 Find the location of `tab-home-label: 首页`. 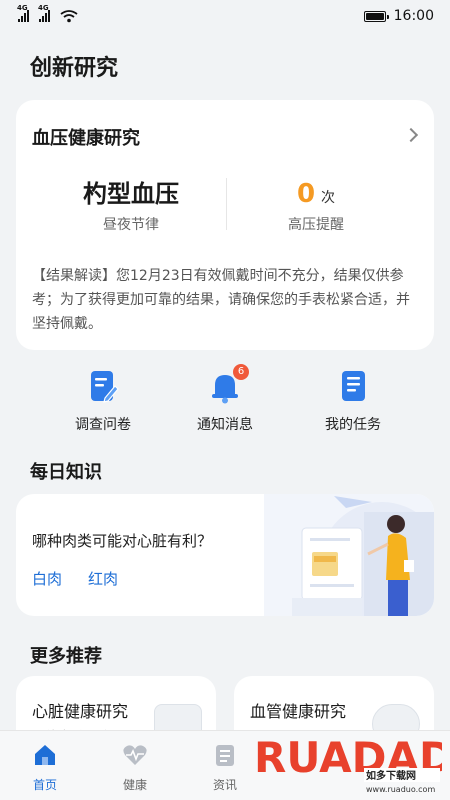

tab-home-label: 首页 is located at coordinates (44, 785).